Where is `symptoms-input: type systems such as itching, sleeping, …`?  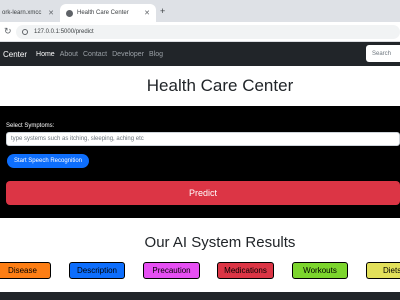 symptoms-input: type systems such as itching, sleeping, … is located at coordinates (203, 139).